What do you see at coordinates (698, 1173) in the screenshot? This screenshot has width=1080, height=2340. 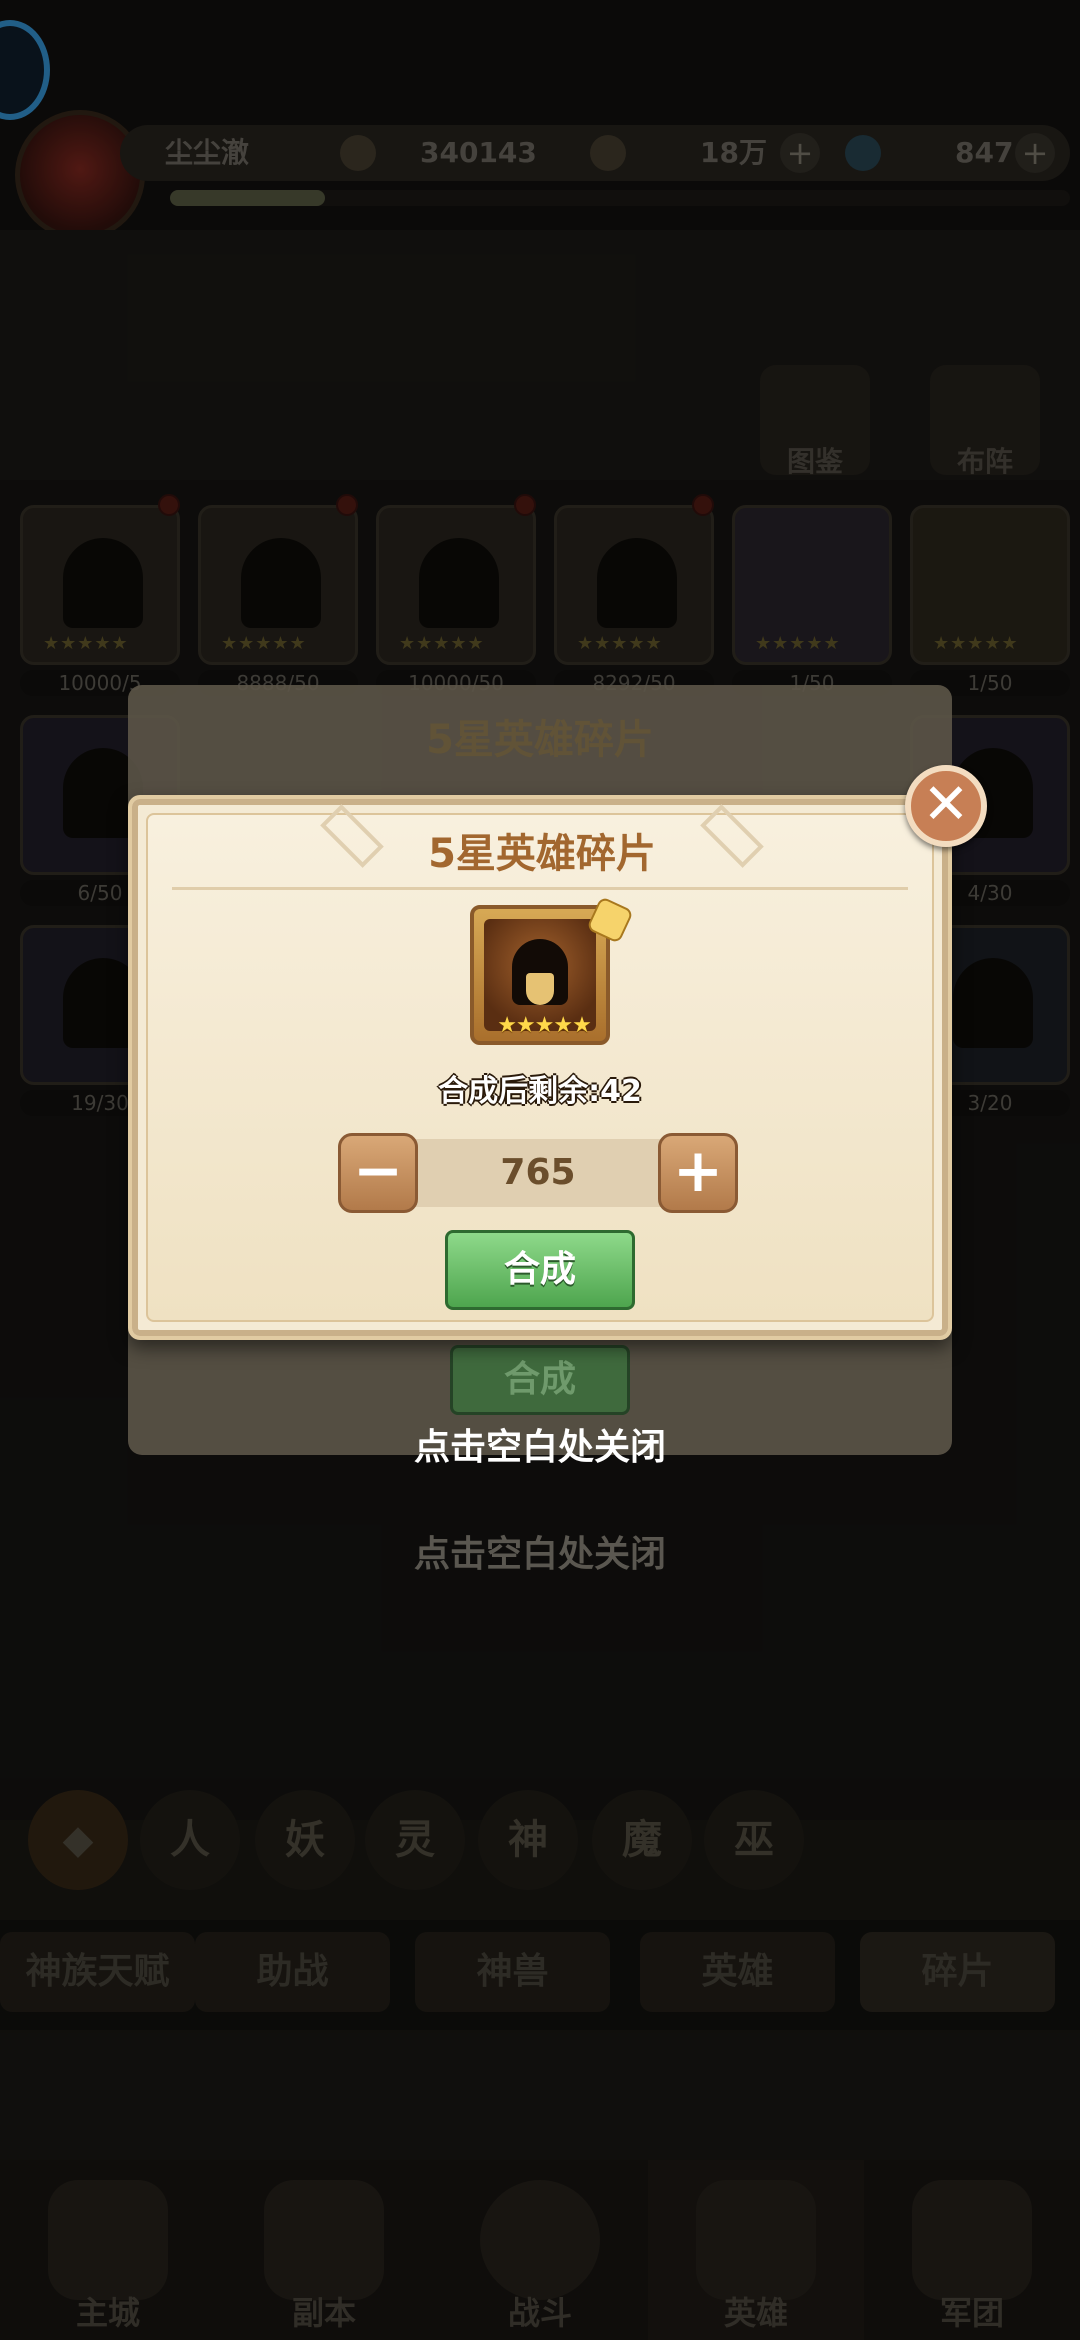 I see `increase-button: +` at bounding box center [698, 1173].